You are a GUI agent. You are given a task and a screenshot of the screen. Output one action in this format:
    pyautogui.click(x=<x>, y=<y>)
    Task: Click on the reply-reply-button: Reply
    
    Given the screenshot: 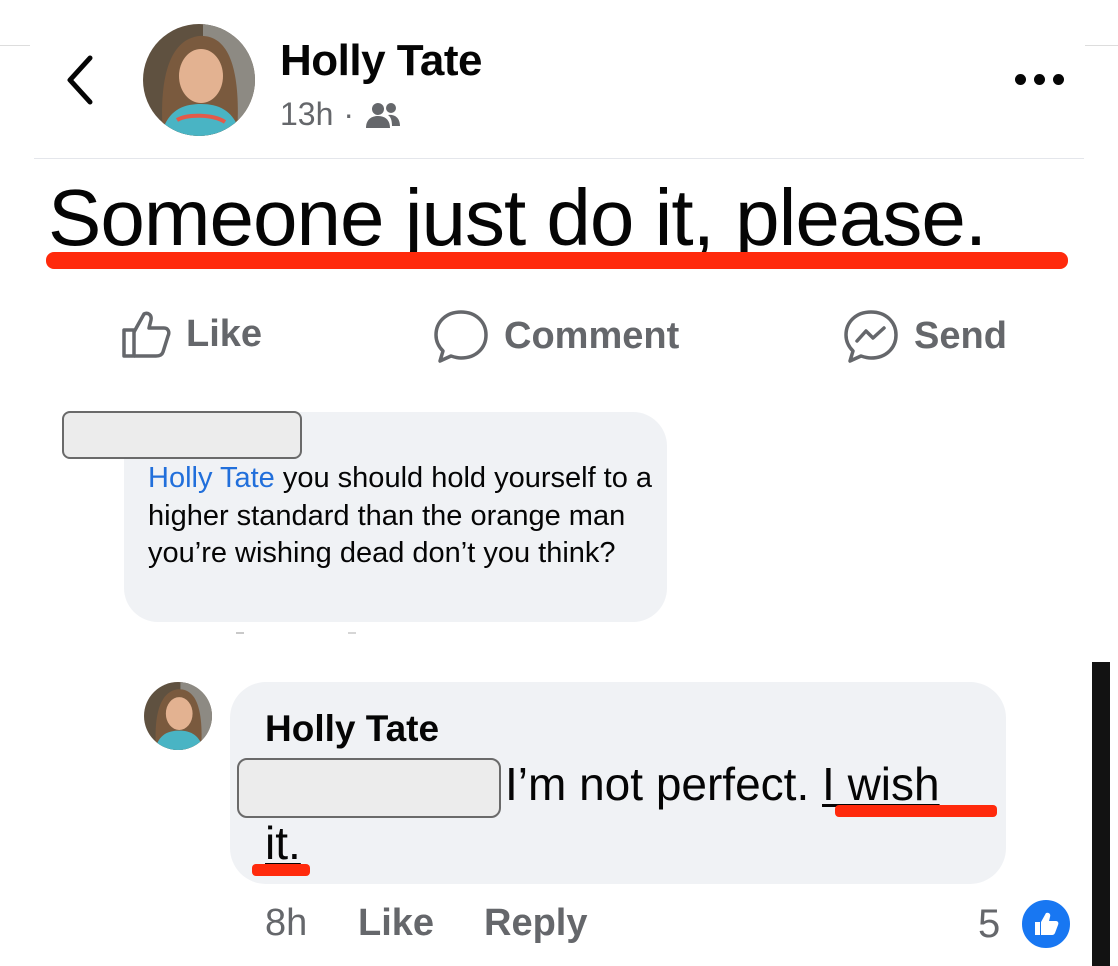 What is the action you would take?
    pyautogui.click(x=535, y=923)
    